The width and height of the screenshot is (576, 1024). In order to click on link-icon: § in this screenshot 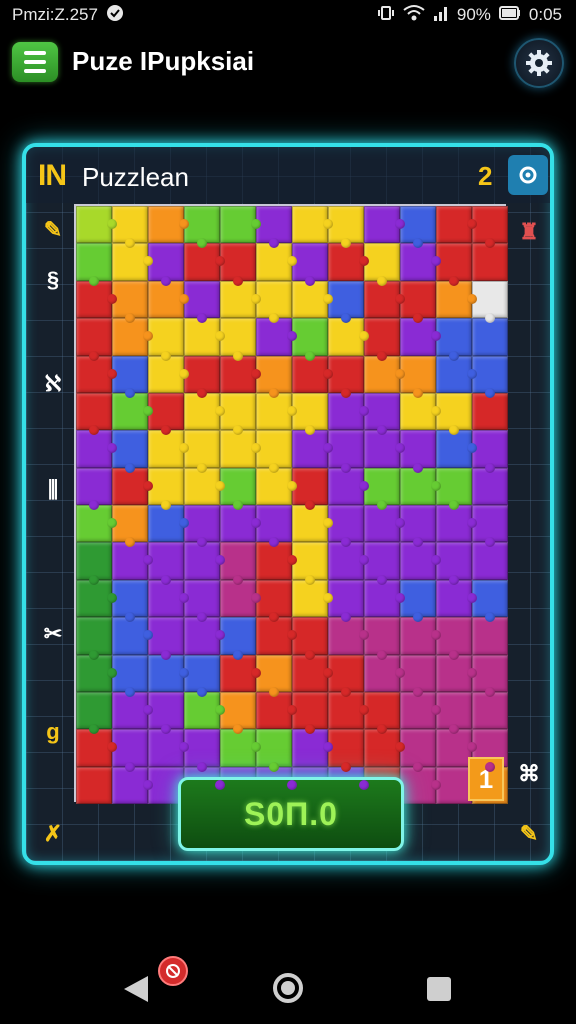, I will do `click(53, 280)`.